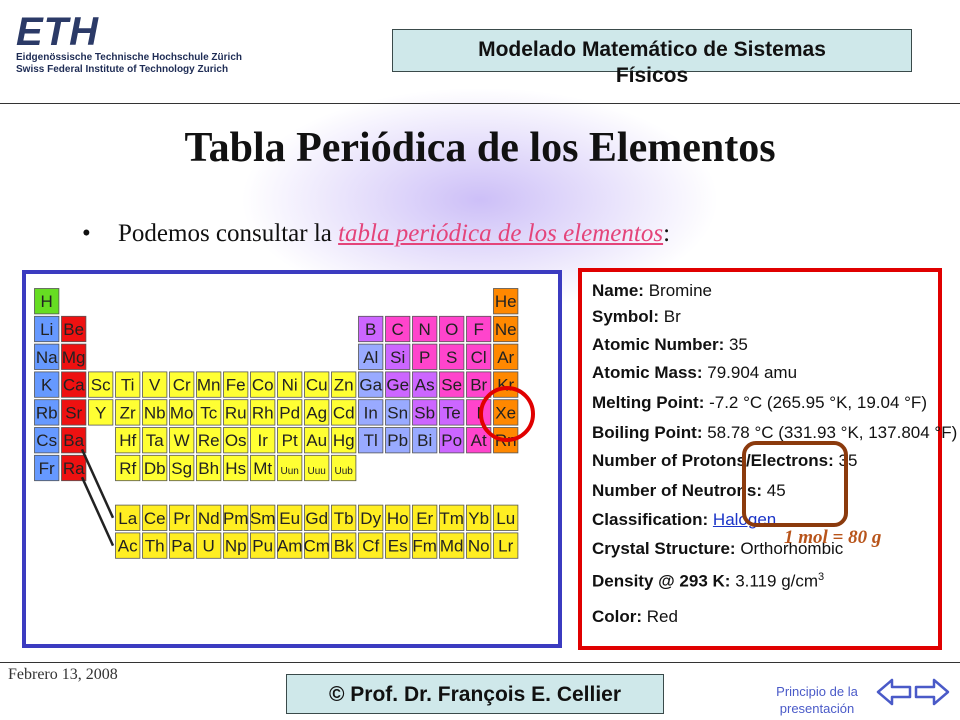  Describe the element at coordinates (263, 468) in the screenshot. I see `element-mt: Mt` at that location.